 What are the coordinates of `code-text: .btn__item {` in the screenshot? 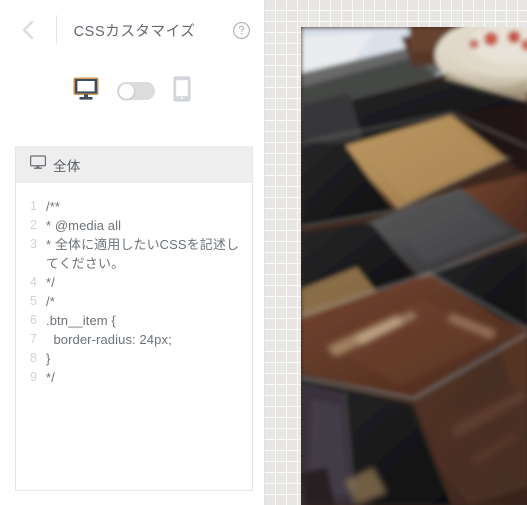 It's located at (81, 320).